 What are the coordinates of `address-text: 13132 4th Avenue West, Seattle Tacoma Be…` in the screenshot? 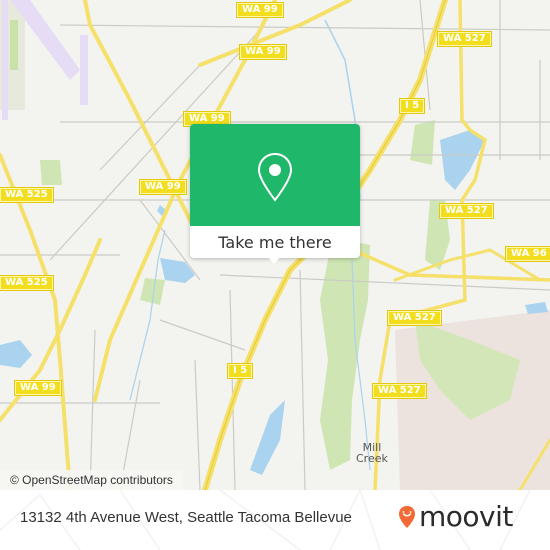 It's located at (186, 517).